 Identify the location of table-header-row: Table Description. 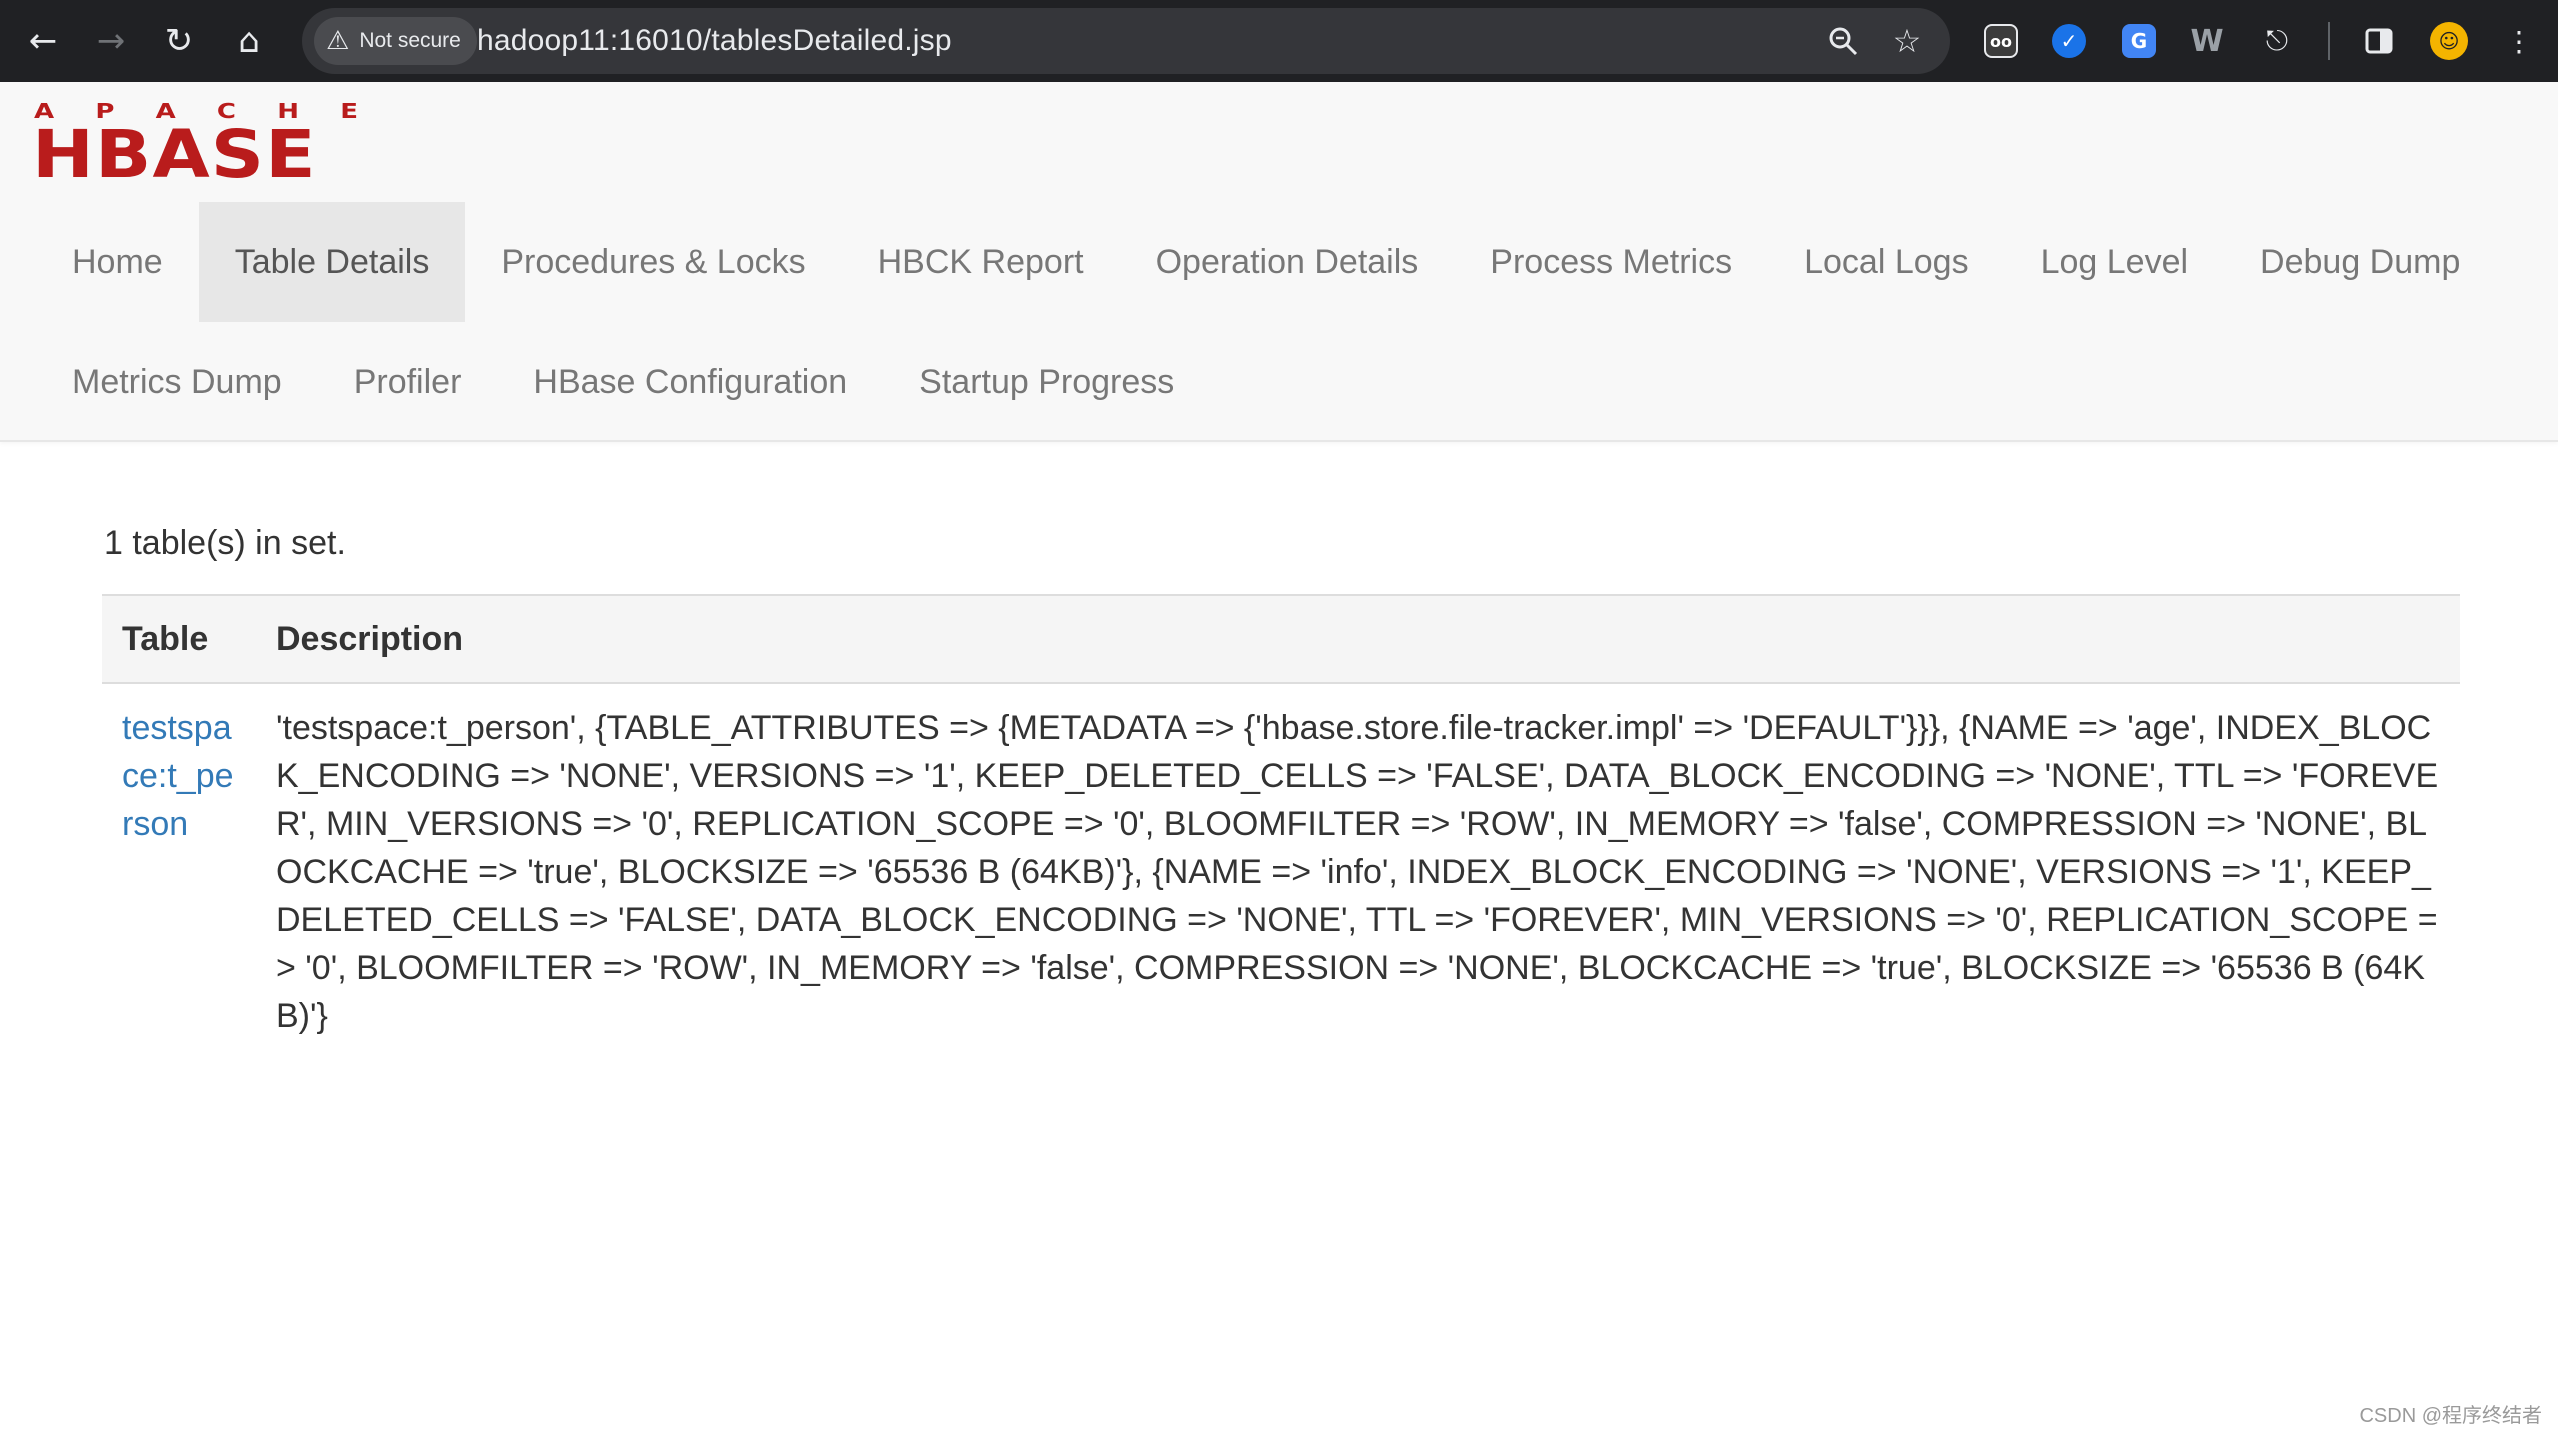
(1281, 639).